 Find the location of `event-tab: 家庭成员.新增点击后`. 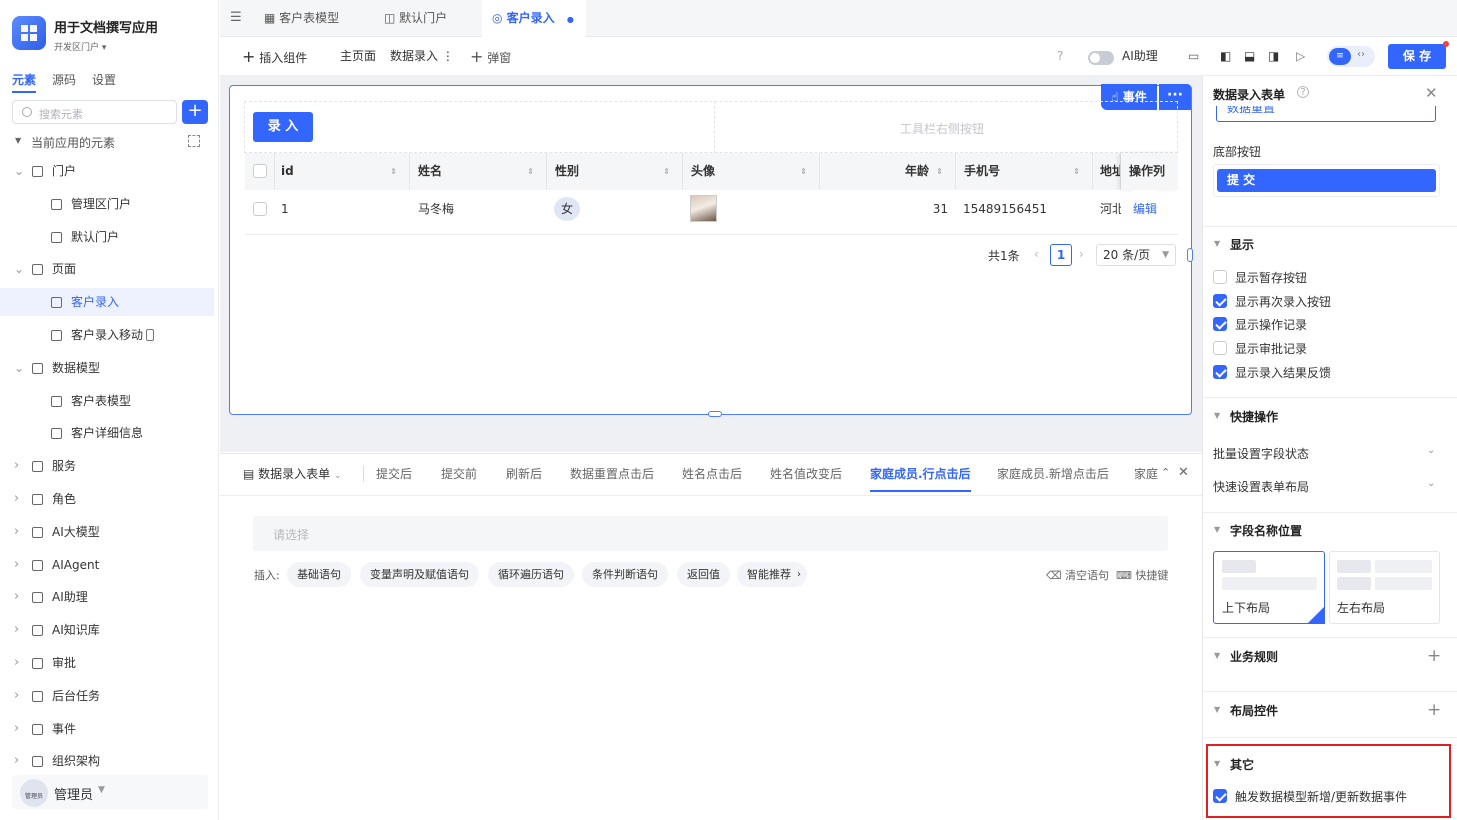

event-tab: 家庭成员.新增点击后 is located at coordinates (1053, 473).